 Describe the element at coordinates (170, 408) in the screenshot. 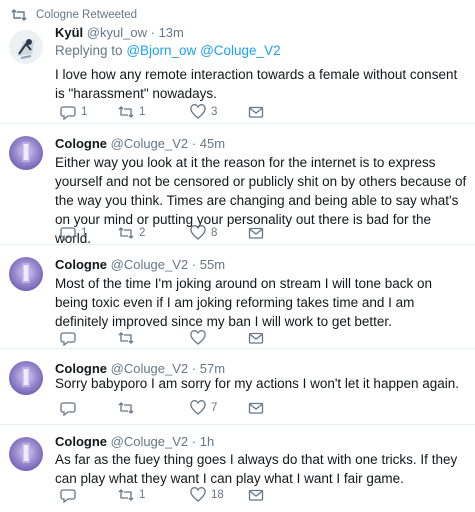

I see `tweet-actions: 7` at that location.